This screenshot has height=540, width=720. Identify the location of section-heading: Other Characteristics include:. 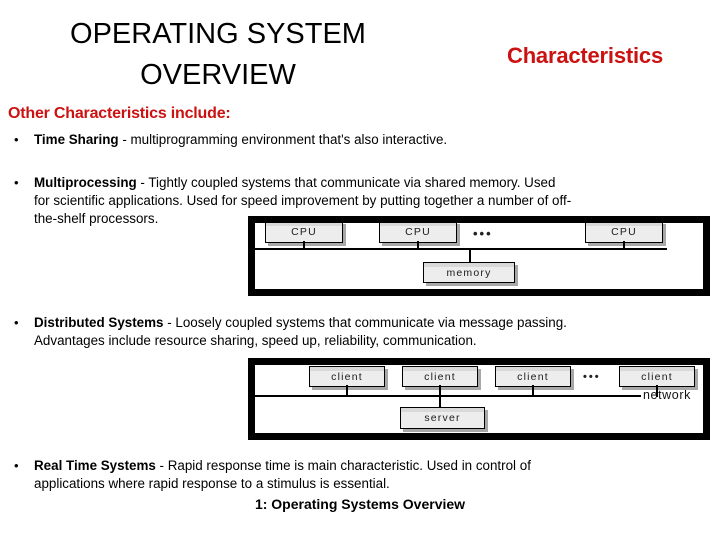
(119, 113).